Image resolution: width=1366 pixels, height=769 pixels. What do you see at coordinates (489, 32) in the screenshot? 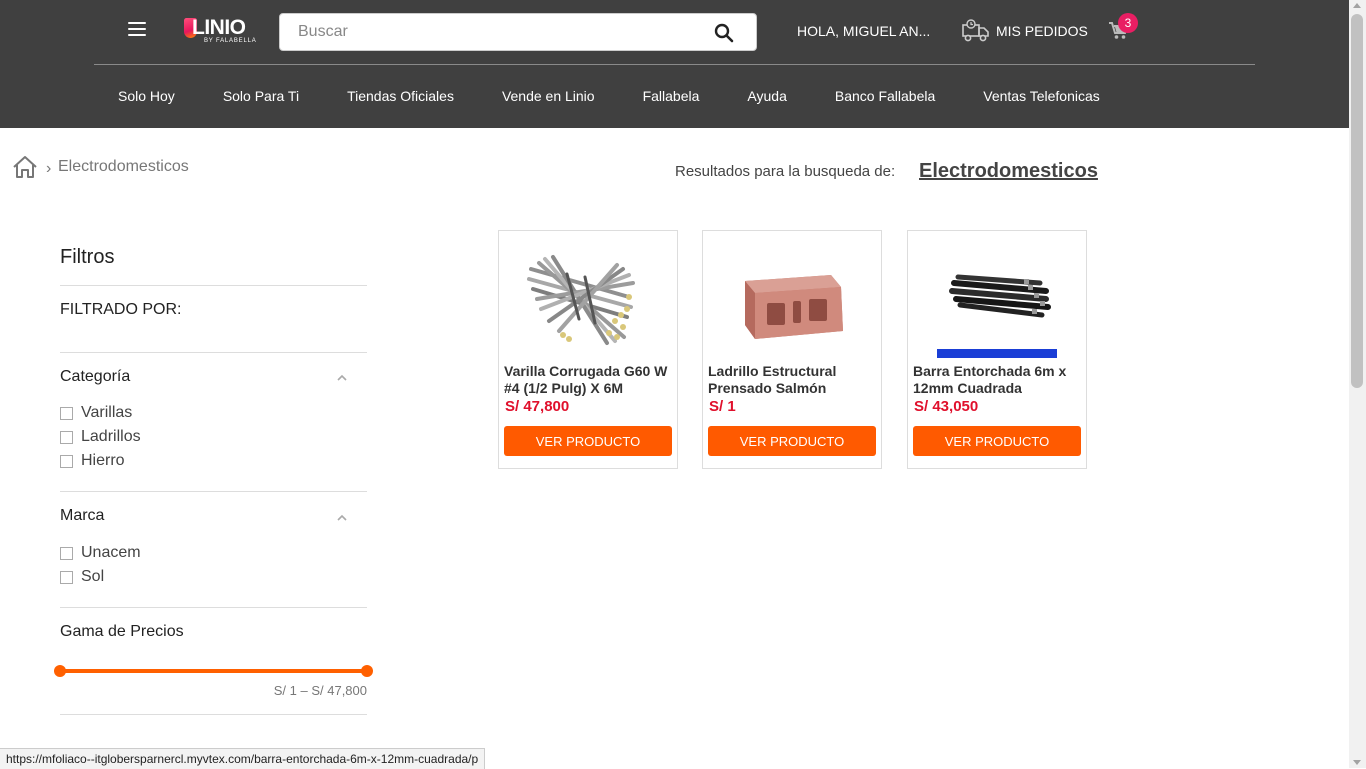
I see `search-input` at bounding box center [489, 32].